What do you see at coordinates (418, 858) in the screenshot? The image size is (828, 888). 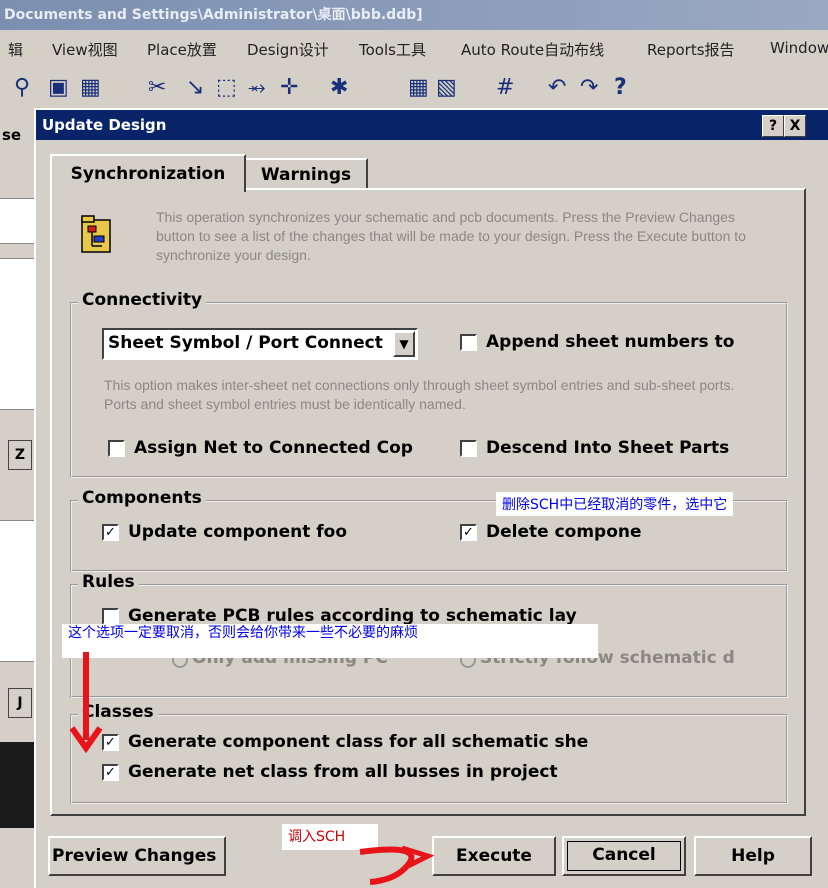 I see `red-arrow-head-right` at bounding box center [418, 858].